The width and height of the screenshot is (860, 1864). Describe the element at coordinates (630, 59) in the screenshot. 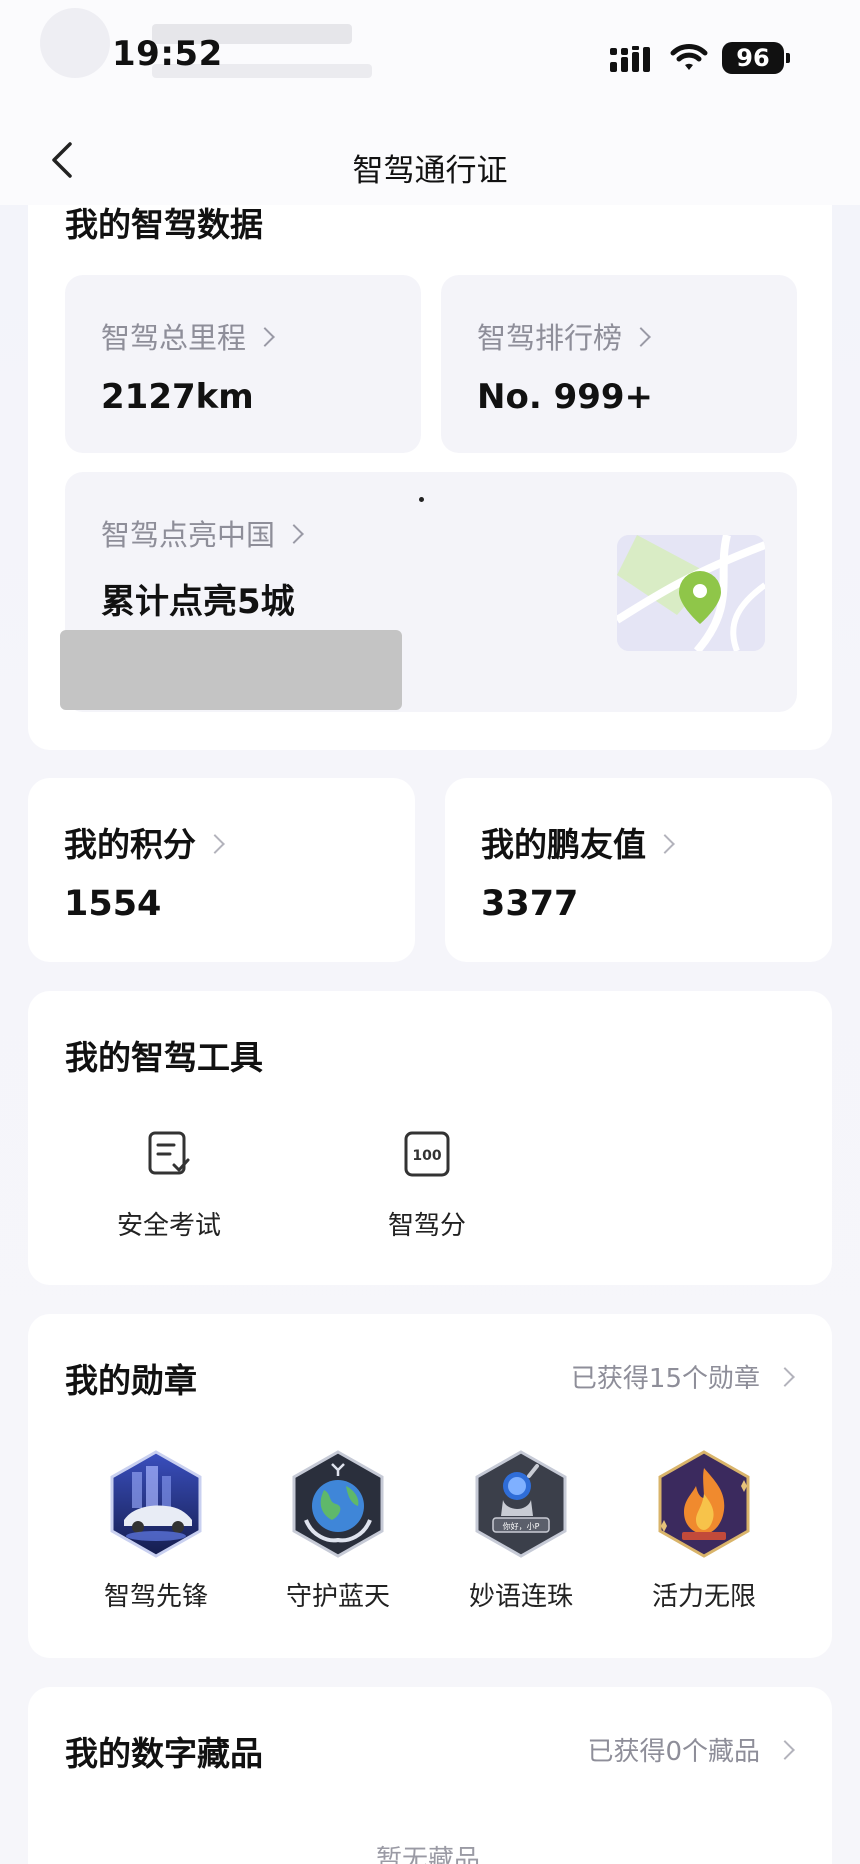

I see `cellular-signal-icon` at that location.